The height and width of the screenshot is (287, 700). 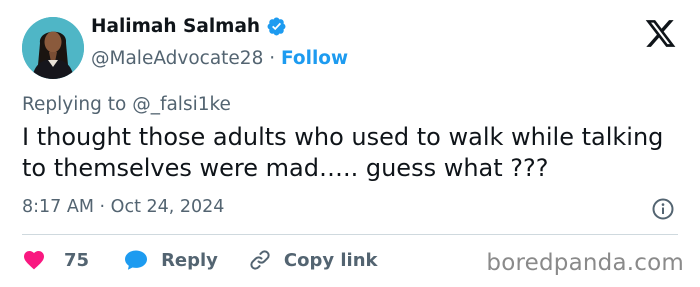 I want to click on replying-to-line: Replying to @_falsi1ke, so click(x=126, y=104).